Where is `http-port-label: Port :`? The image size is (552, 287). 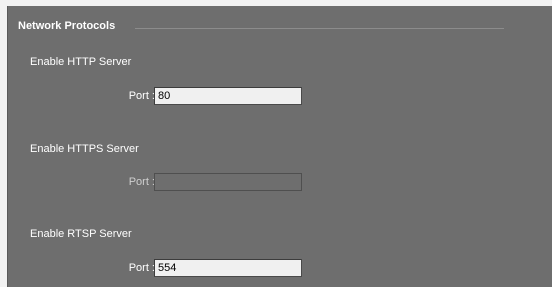
http-port-label: Port : is located at coordinates (141, 96).